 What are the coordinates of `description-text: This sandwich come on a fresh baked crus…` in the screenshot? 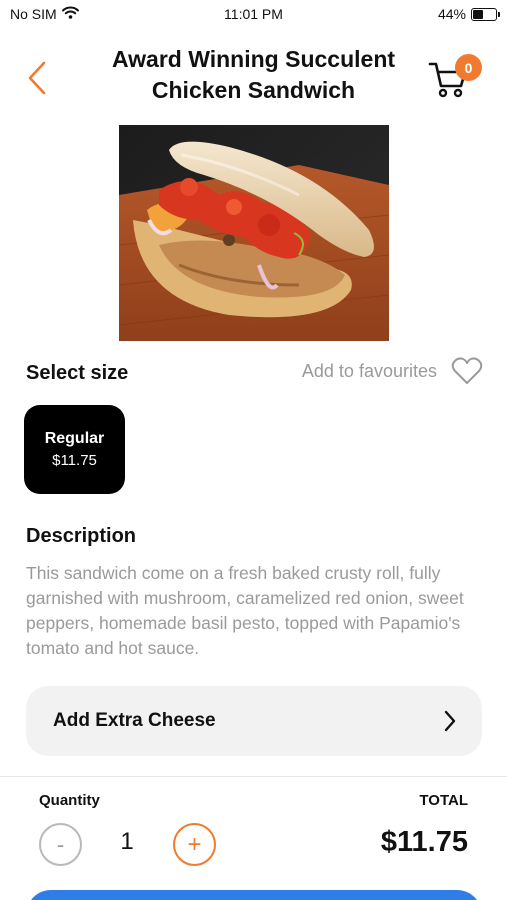 It's located at (245, 610).